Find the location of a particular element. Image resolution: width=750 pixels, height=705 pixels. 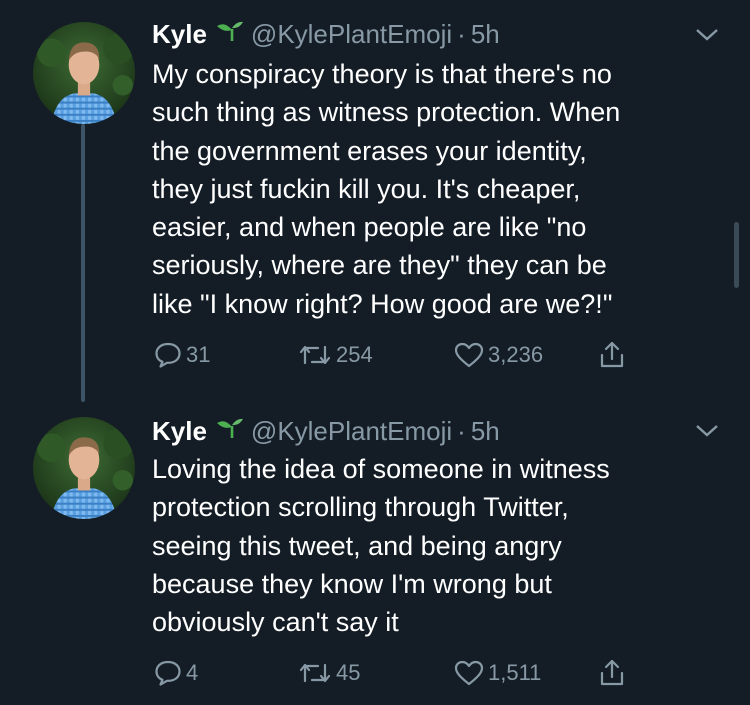

like-count: 3,236 is located at coordinates (516, 354).